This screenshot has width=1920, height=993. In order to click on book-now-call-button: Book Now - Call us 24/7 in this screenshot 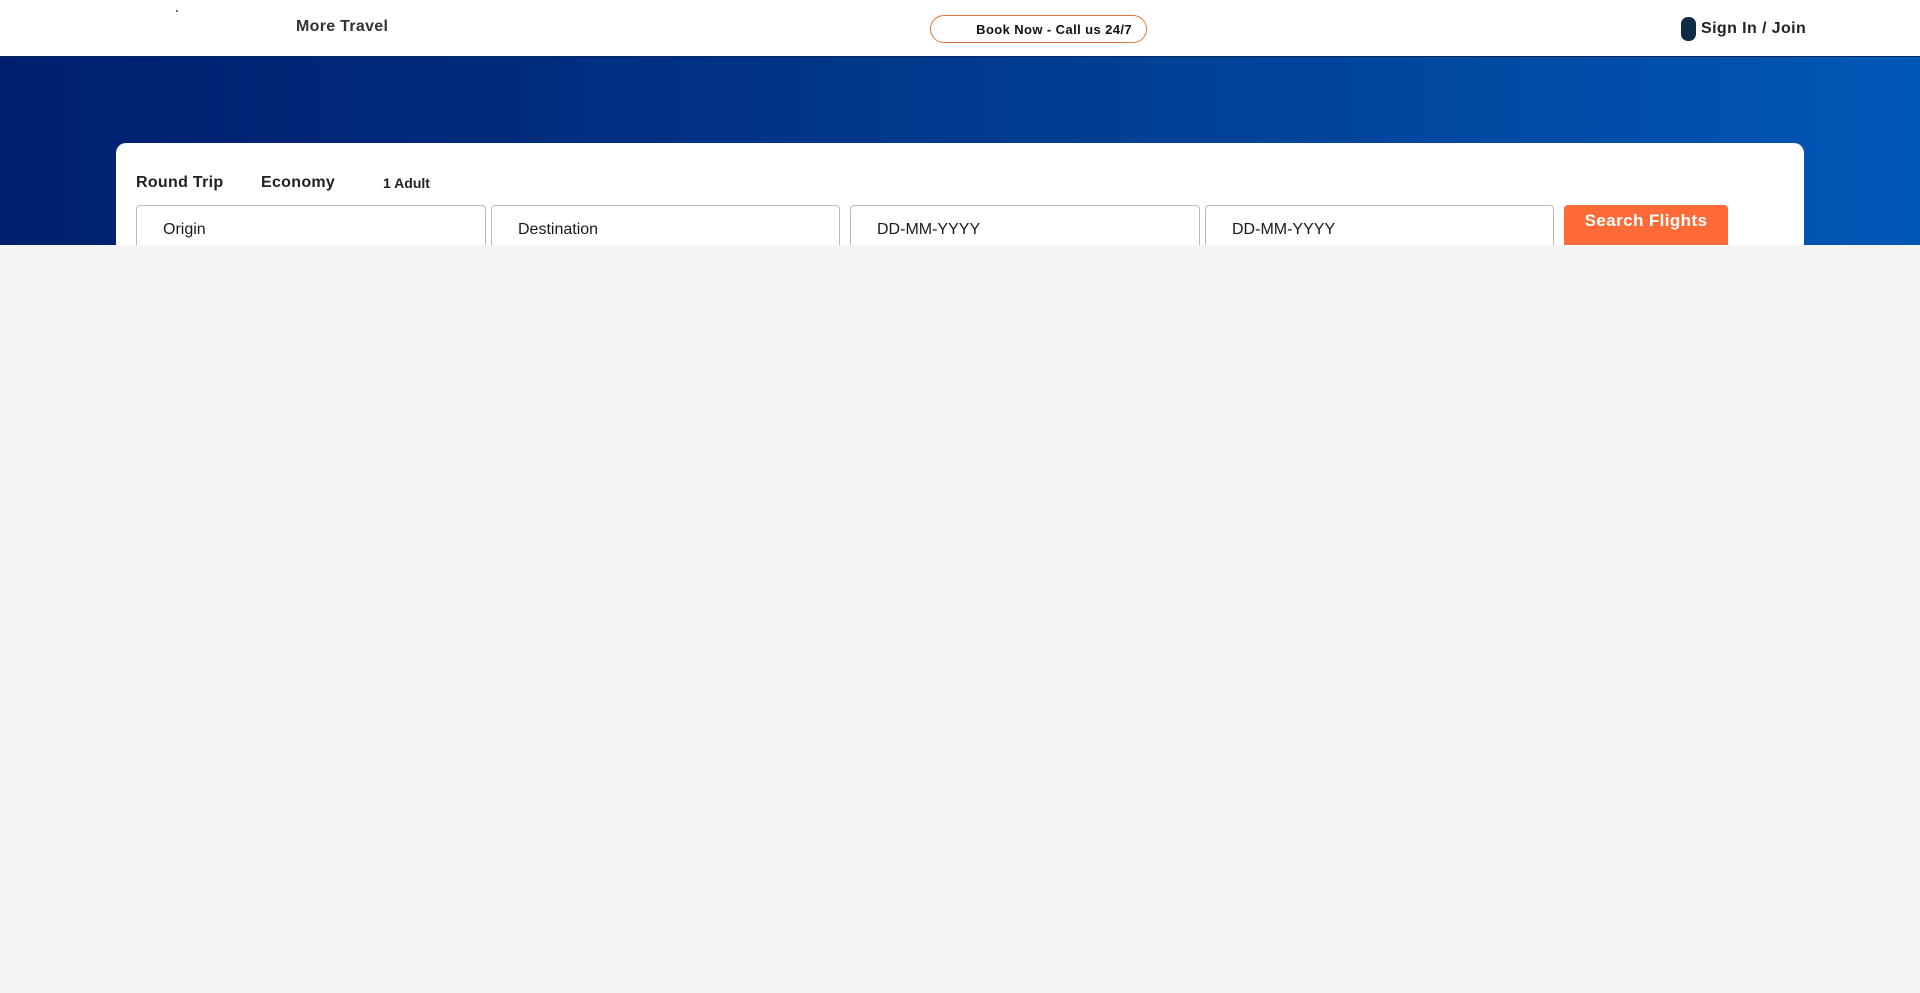, I will do `click(1038, 29)`.